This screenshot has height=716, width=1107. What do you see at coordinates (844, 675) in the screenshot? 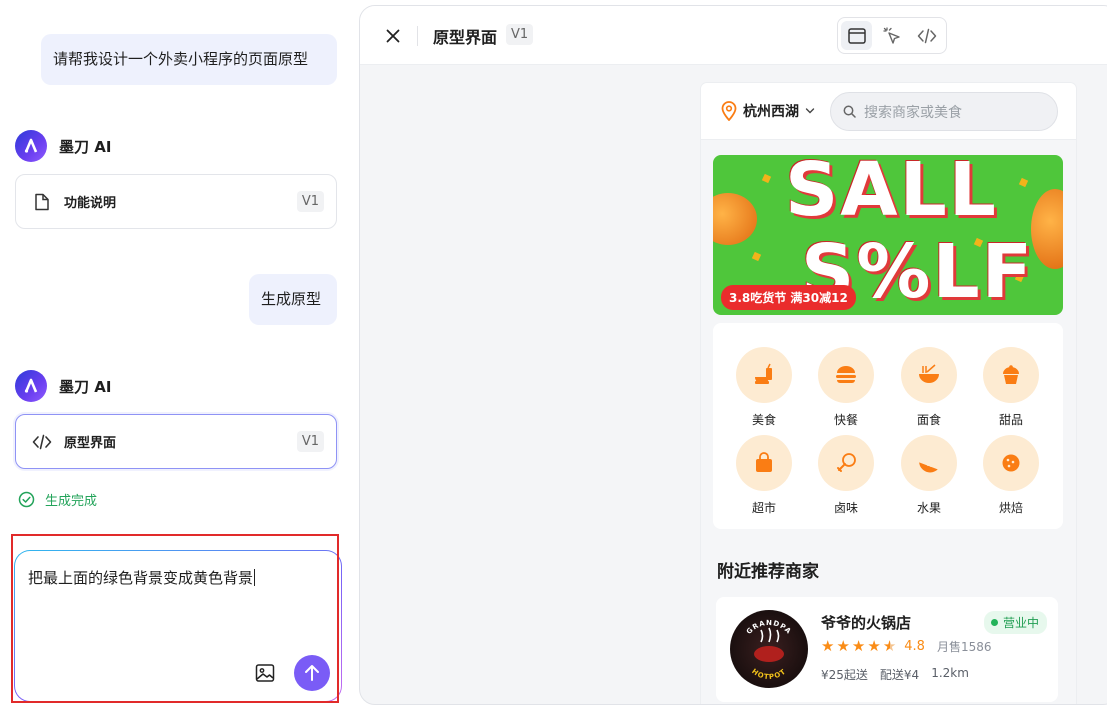
I see `min-order: ¥25起送` at bounding box center [844, 675].